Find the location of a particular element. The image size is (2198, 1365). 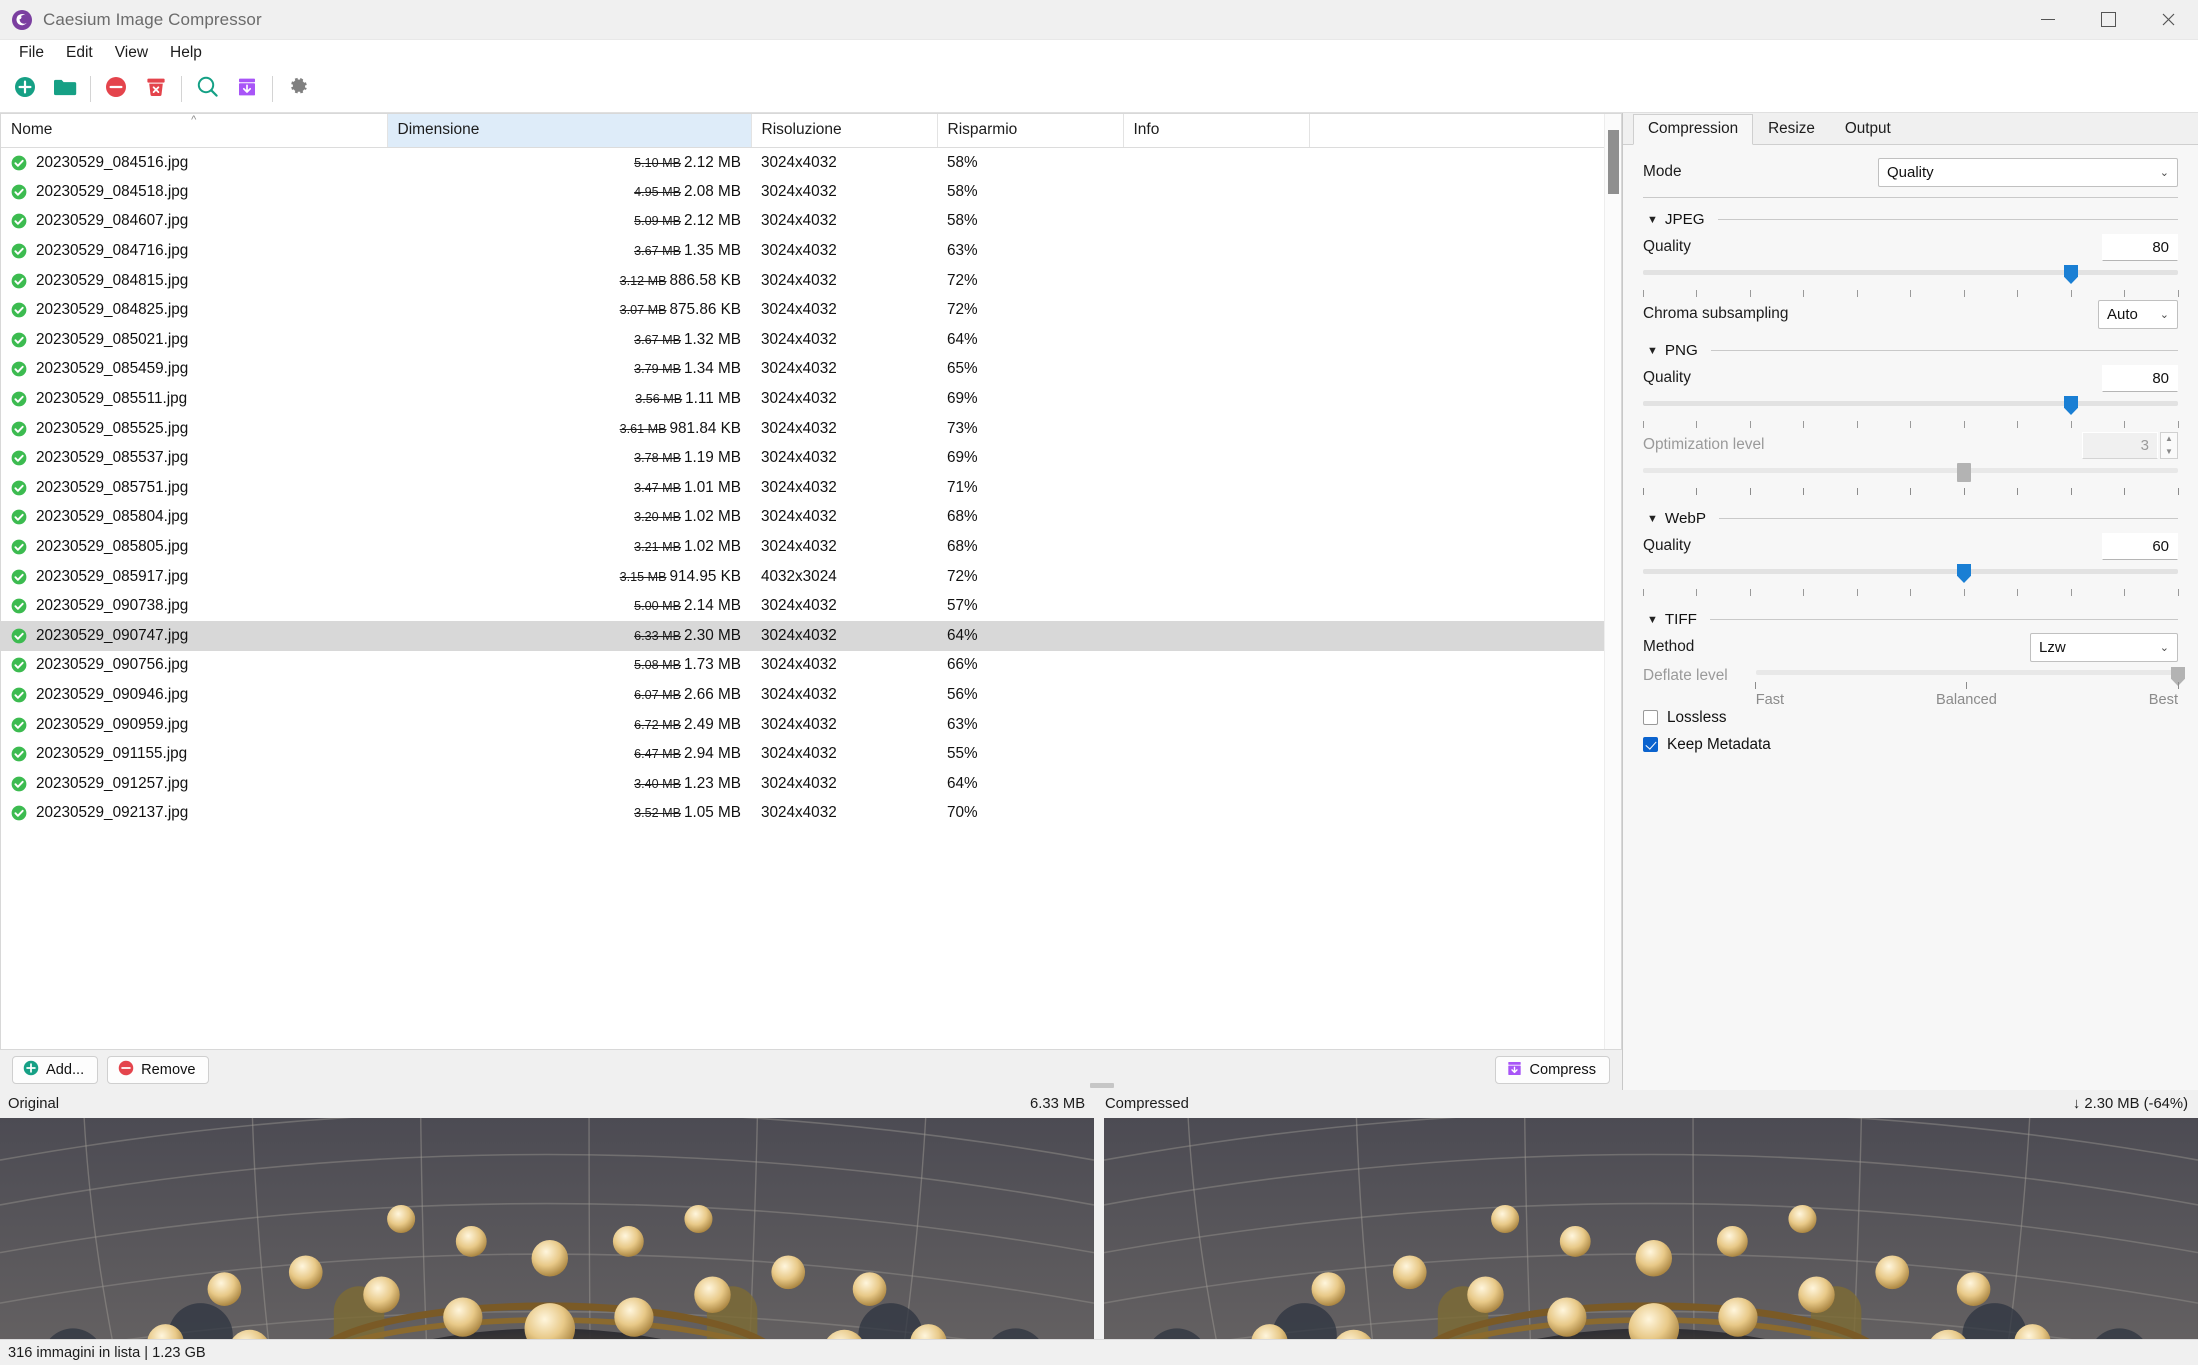

tiff-section-header: ▼ TIFF is located at coordinates (1912, 619).